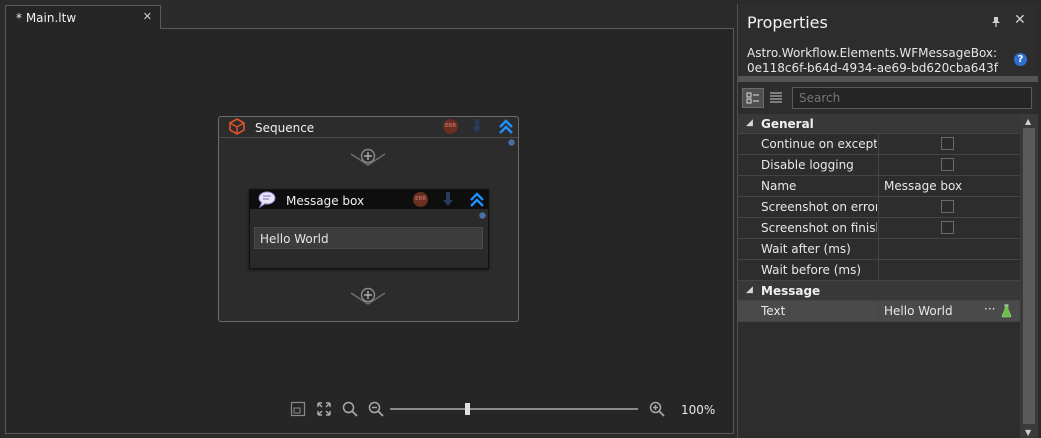  What do you see at coordinates (147, 16) in the screenshot?
I see `tab-close-icon: ✕` at bounding box center [147, 16].